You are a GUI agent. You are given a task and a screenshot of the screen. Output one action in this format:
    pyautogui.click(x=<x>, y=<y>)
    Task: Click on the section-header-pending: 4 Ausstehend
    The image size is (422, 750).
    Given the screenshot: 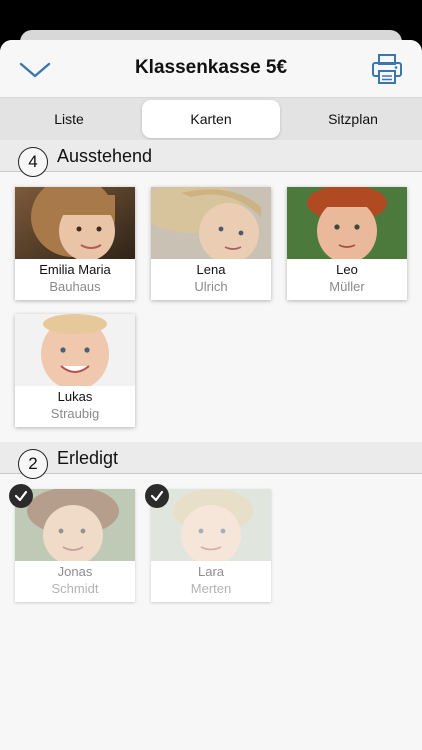 What is the action you would take?
    pyautogui.click(x=211, y=158)
    